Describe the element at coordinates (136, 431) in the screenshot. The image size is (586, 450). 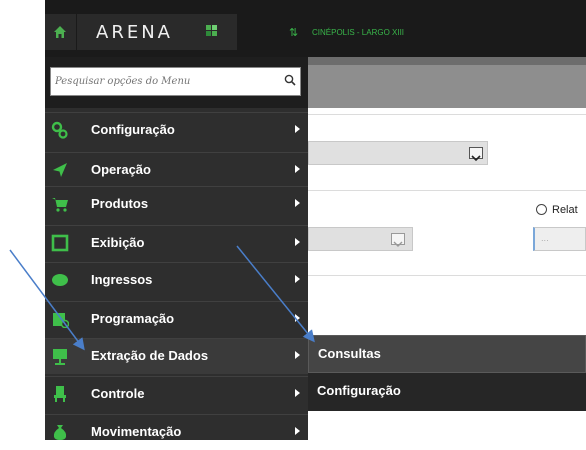
I see `menu-item-label: Movimentação` at that location.